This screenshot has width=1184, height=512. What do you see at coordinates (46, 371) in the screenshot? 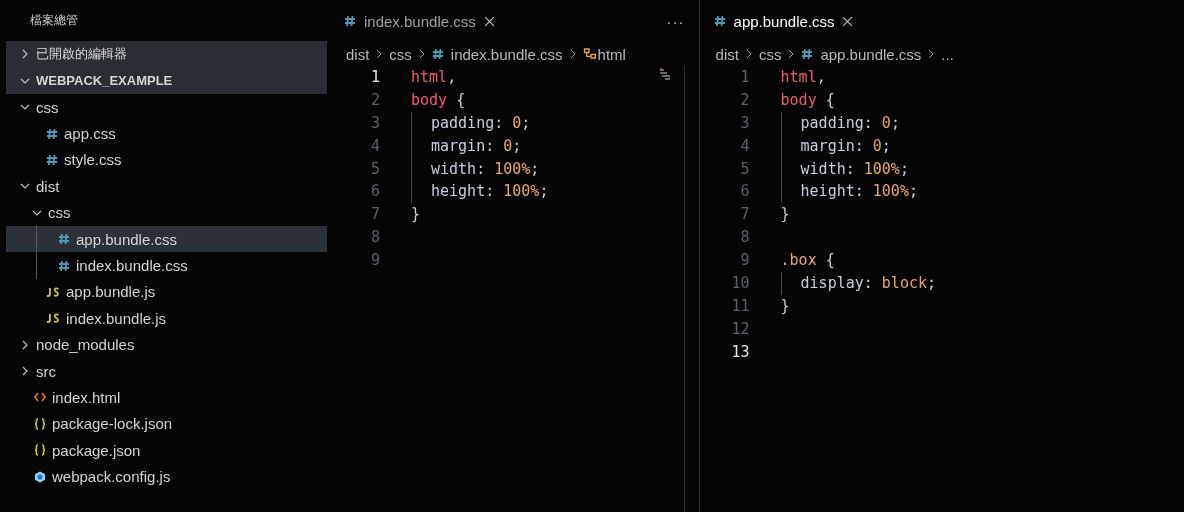
I see `folder-name: src` at bounding box center [46, 371].